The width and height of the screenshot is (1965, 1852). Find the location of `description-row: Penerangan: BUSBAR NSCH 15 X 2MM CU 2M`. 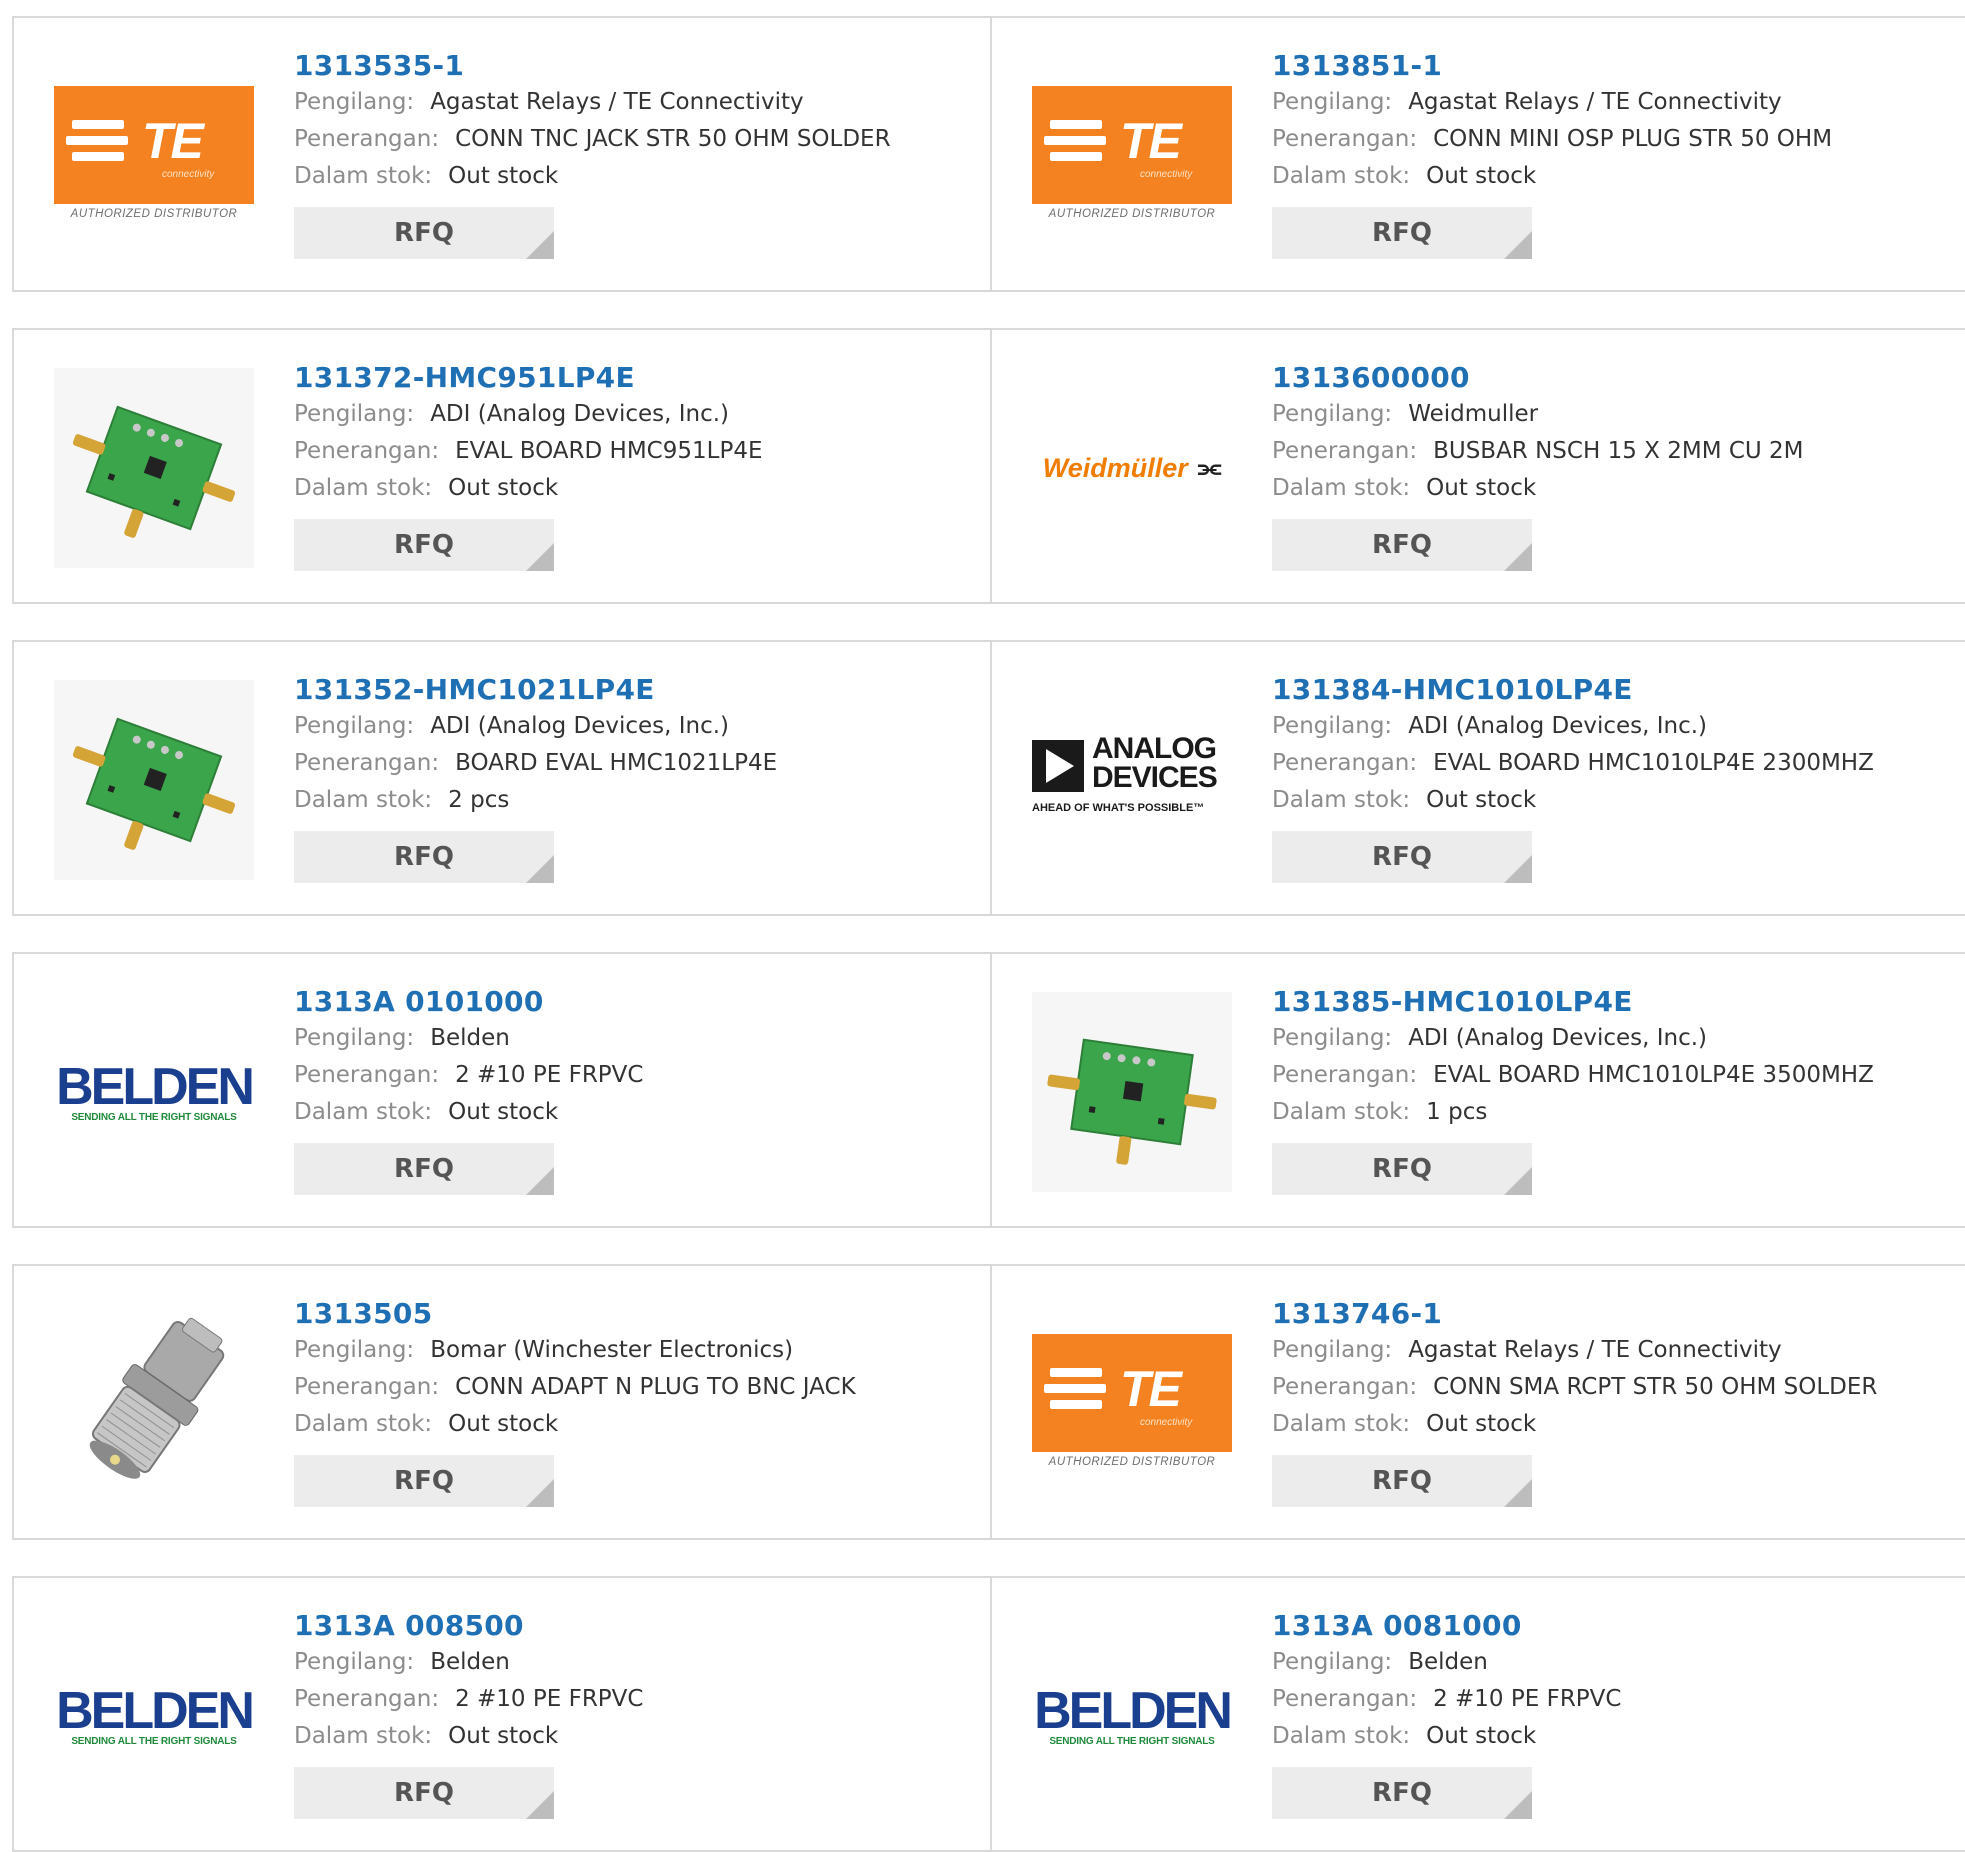

description-row: Penerangan: BUSBAR NSCH 15 X 2MM CU 2M is located at coordinates (1538, 451).